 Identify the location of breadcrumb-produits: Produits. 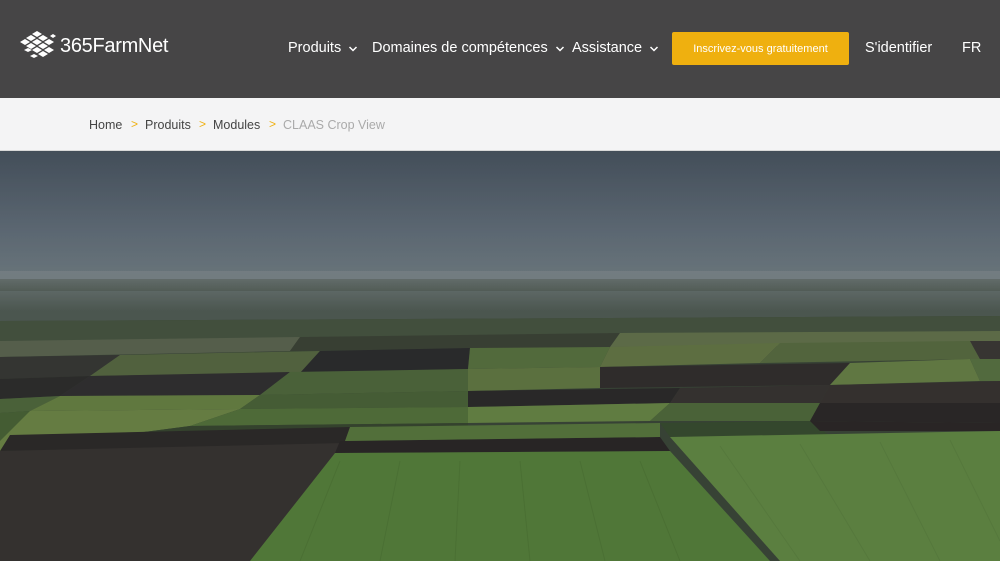
(168, 125).